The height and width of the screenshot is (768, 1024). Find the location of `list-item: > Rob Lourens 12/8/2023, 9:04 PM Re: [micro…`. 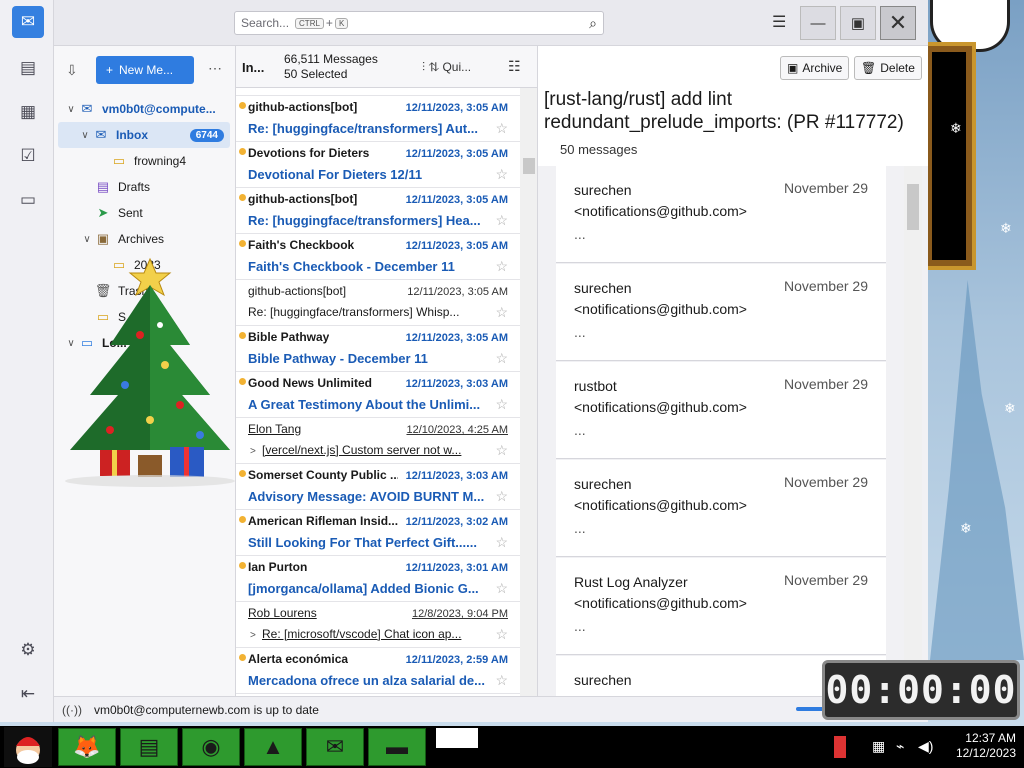

list-item: > Rob Lourens 12/8/2023, 9:04 PM Re: [micro… is located at coordinates (378, 625).